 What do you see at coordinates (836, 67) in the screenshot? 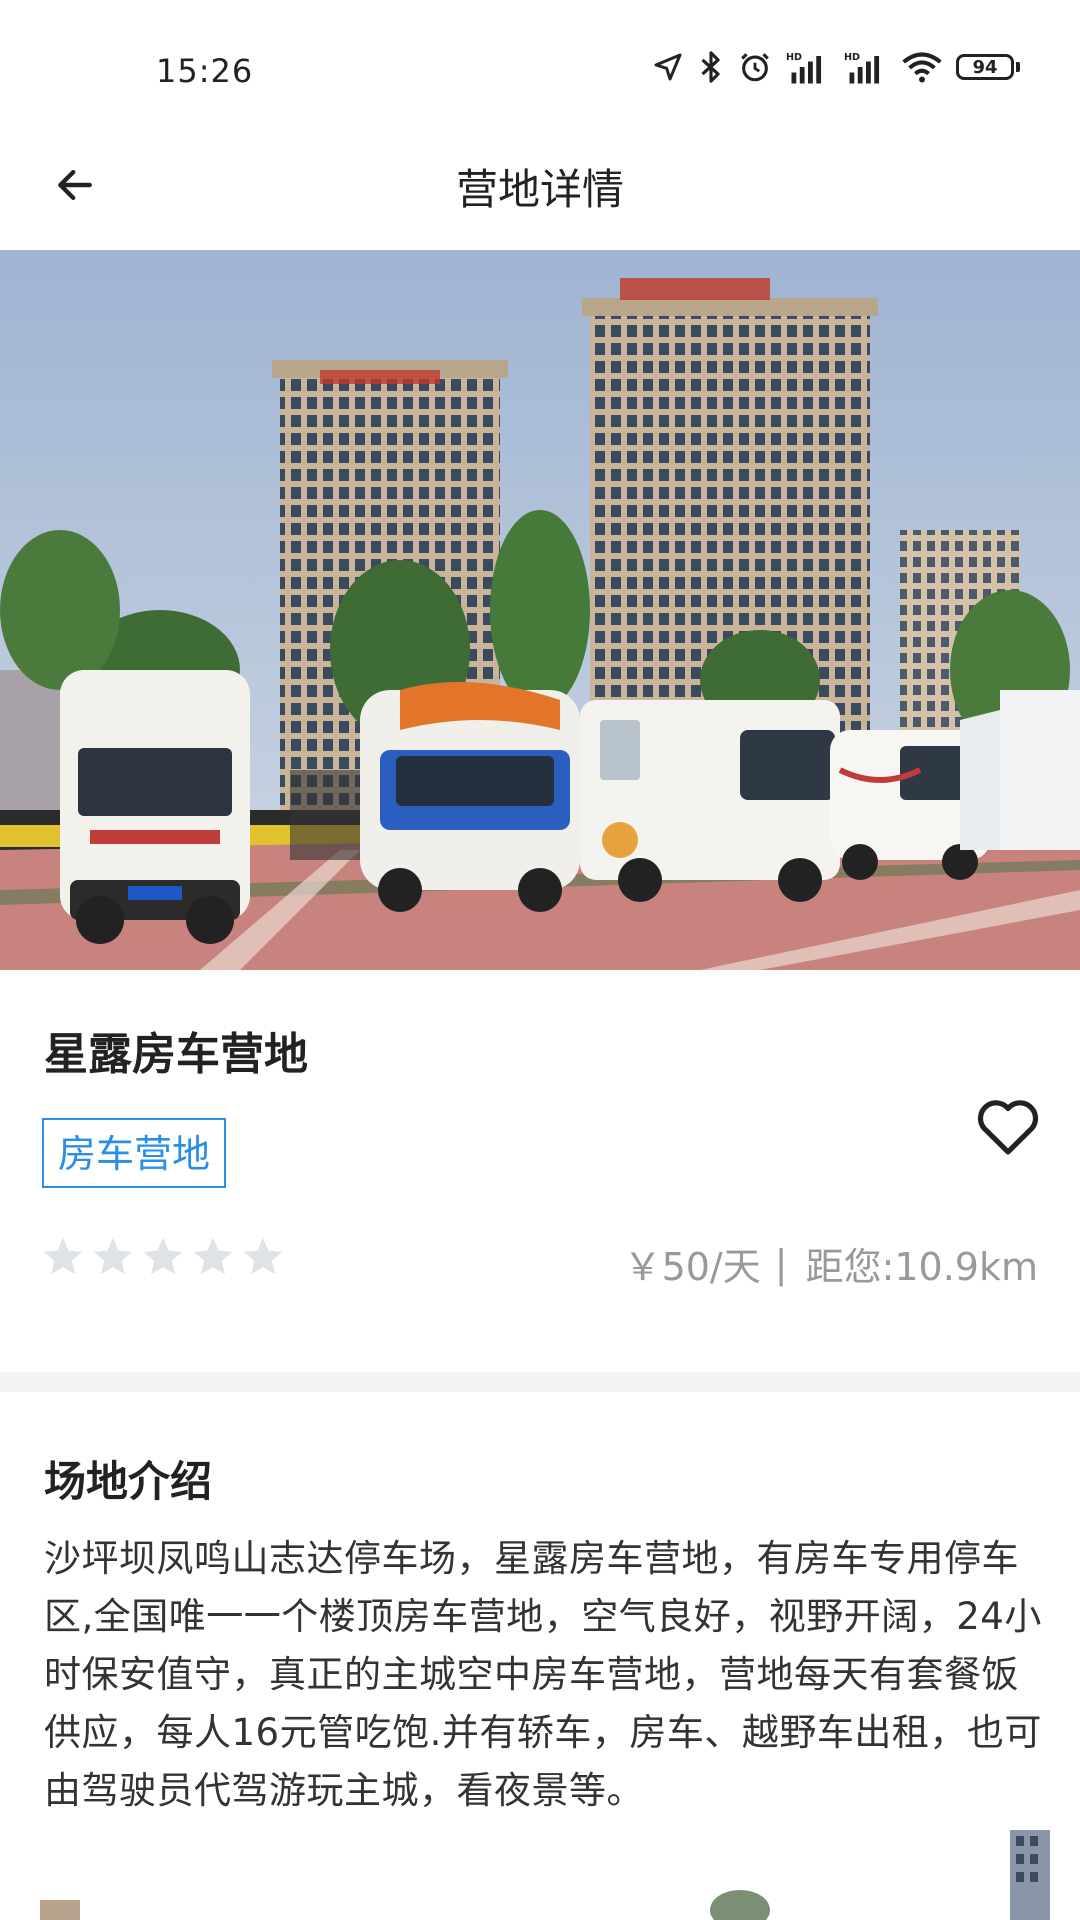
I see `status-icons: HD HD 94` at bounding box center [836, 67].